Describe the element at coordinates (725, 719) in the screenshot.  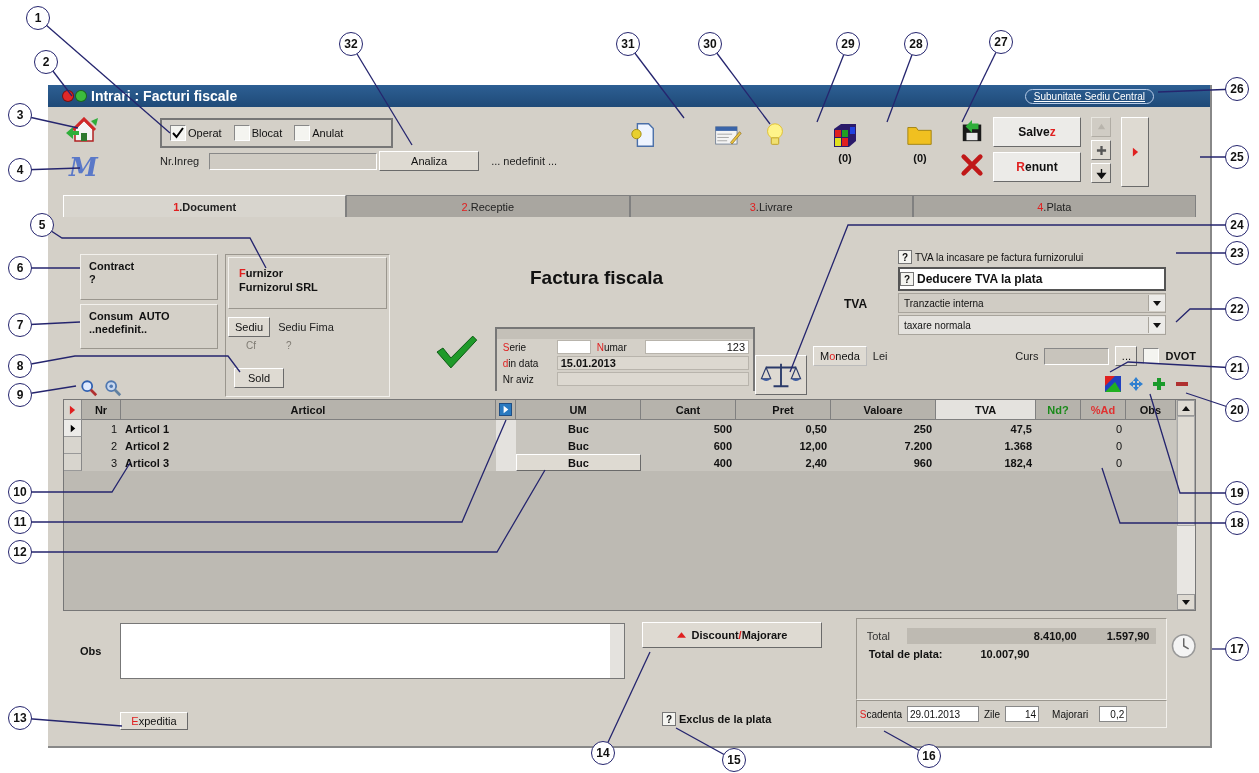
I see `checkbox-label: Exclus de la plata` at that location.